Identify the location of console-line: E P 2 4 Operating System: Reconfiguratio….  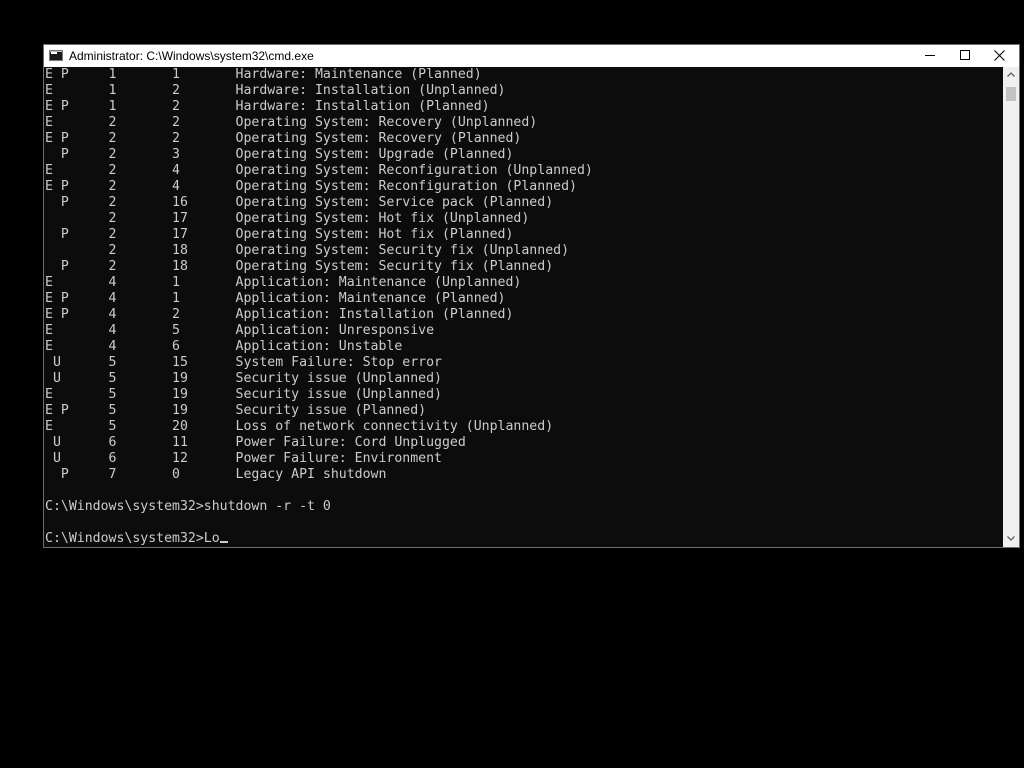
(311, 186).